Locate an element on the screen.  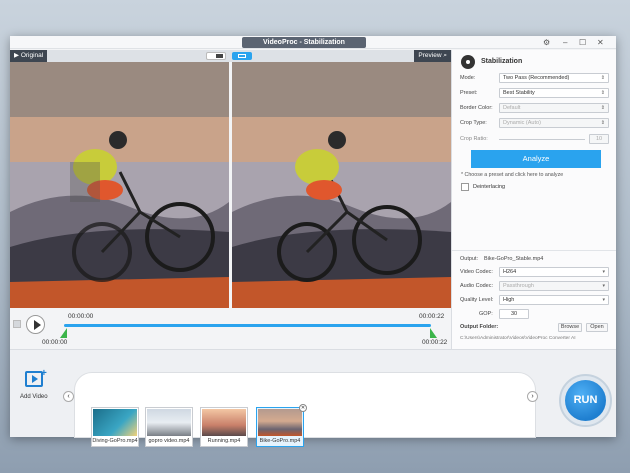
audio-codec-label: Audio Codec: is located at coordinates (477, 286).